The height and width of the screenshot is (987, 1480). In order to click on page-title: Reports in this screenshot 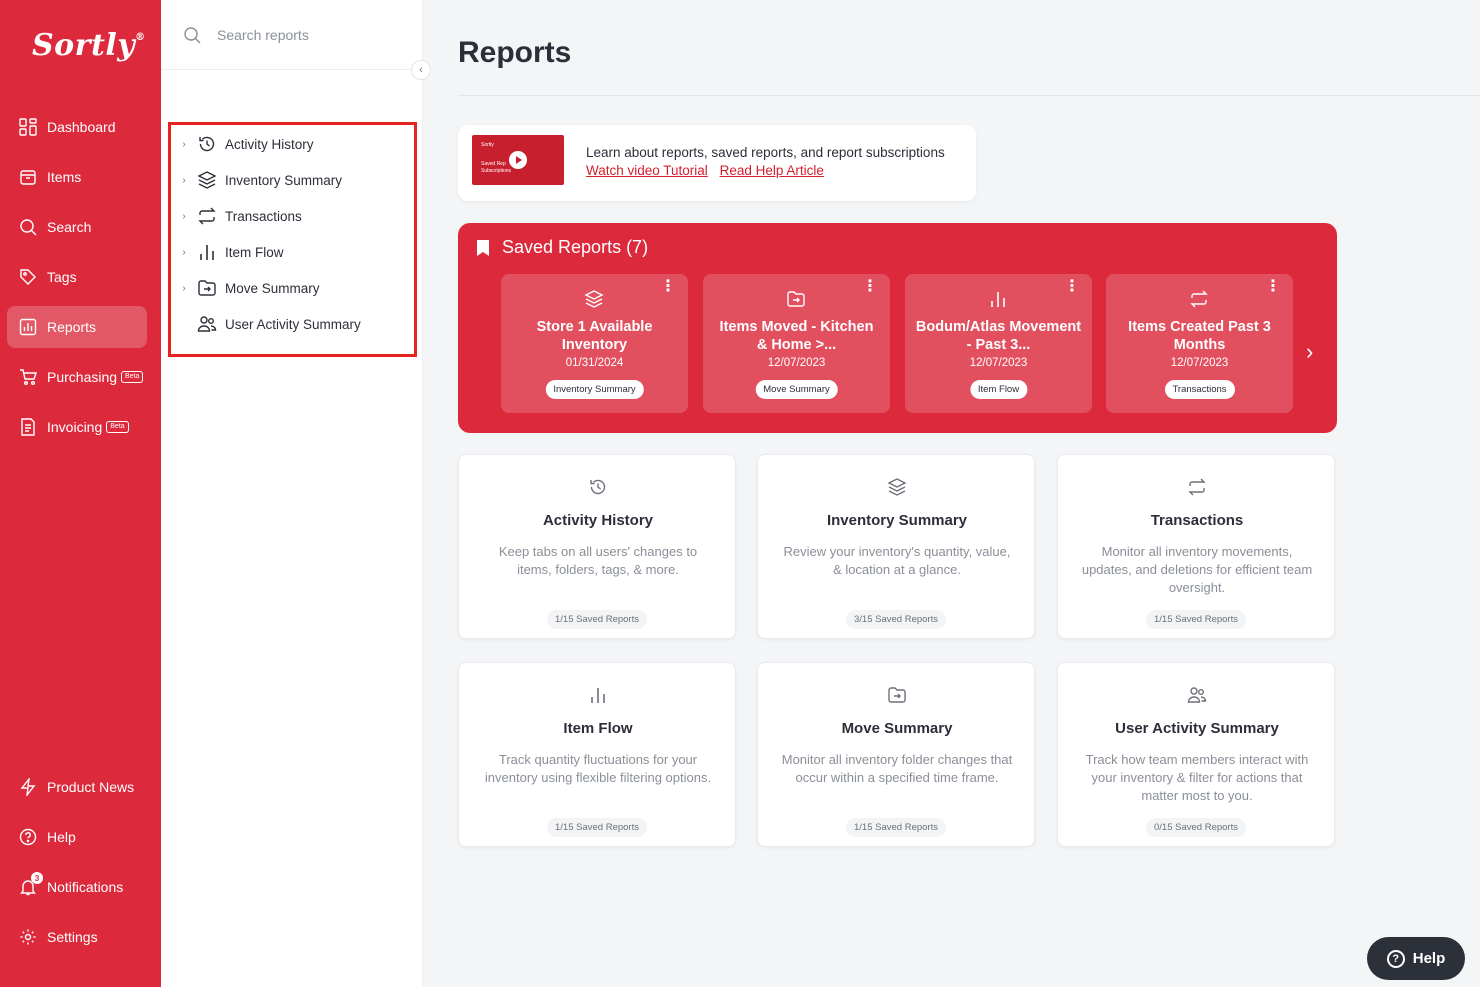, I will do `click(515, 52)`.